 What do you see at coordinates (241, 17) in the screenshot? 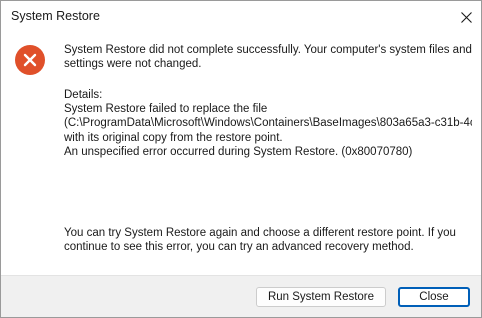
I see `title-bar: System Restore` at bounding box center [241, 17].